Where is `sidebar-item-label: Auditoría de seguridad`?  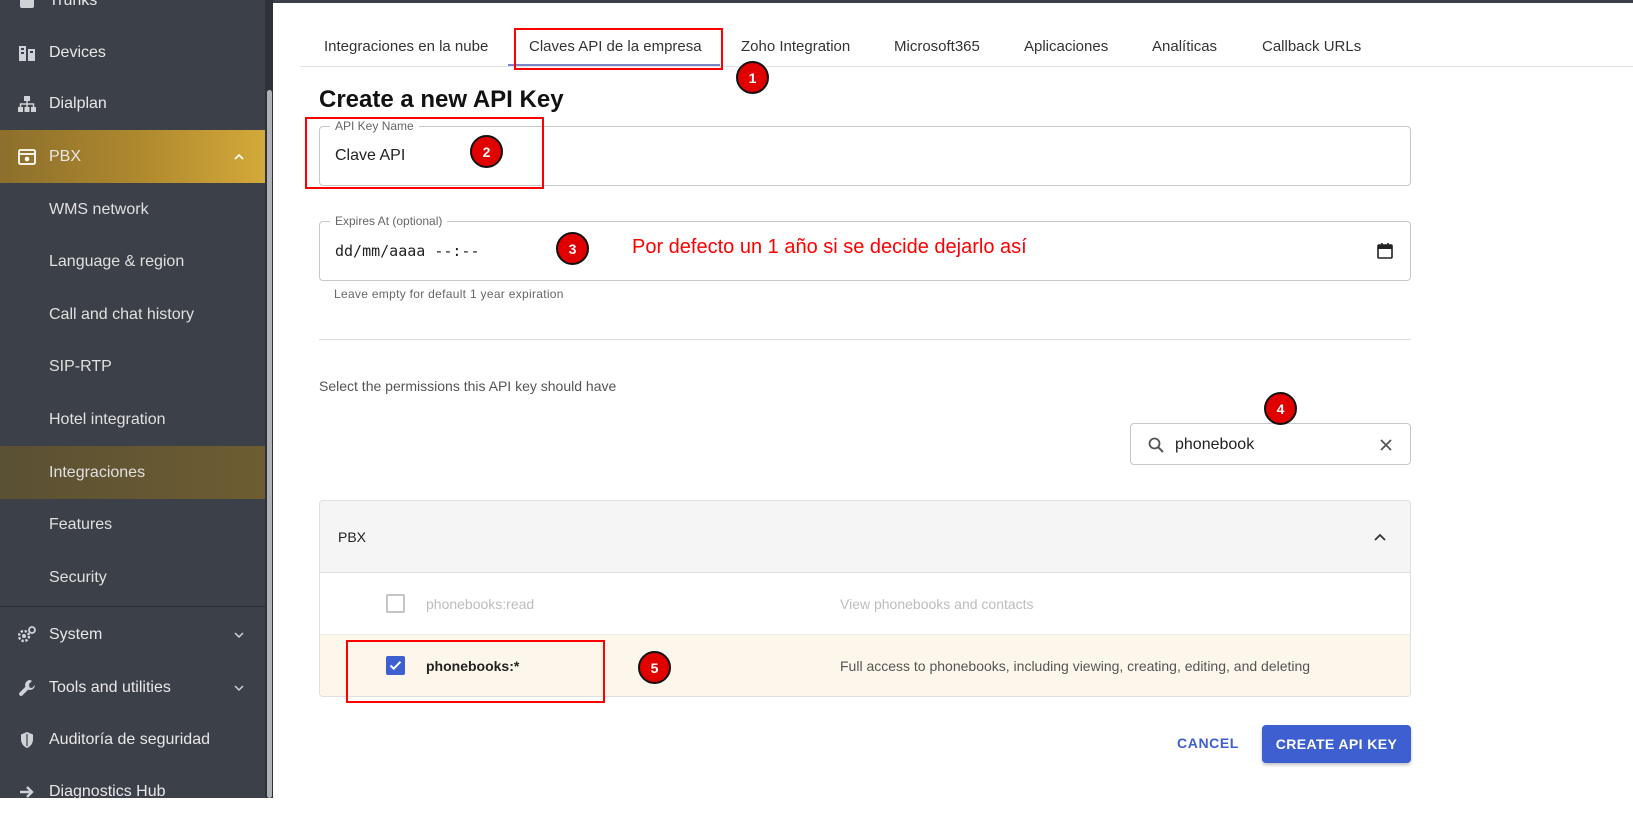
sidebar-item-label: Auditoría de seguridad is located at coordinates (129, 739).